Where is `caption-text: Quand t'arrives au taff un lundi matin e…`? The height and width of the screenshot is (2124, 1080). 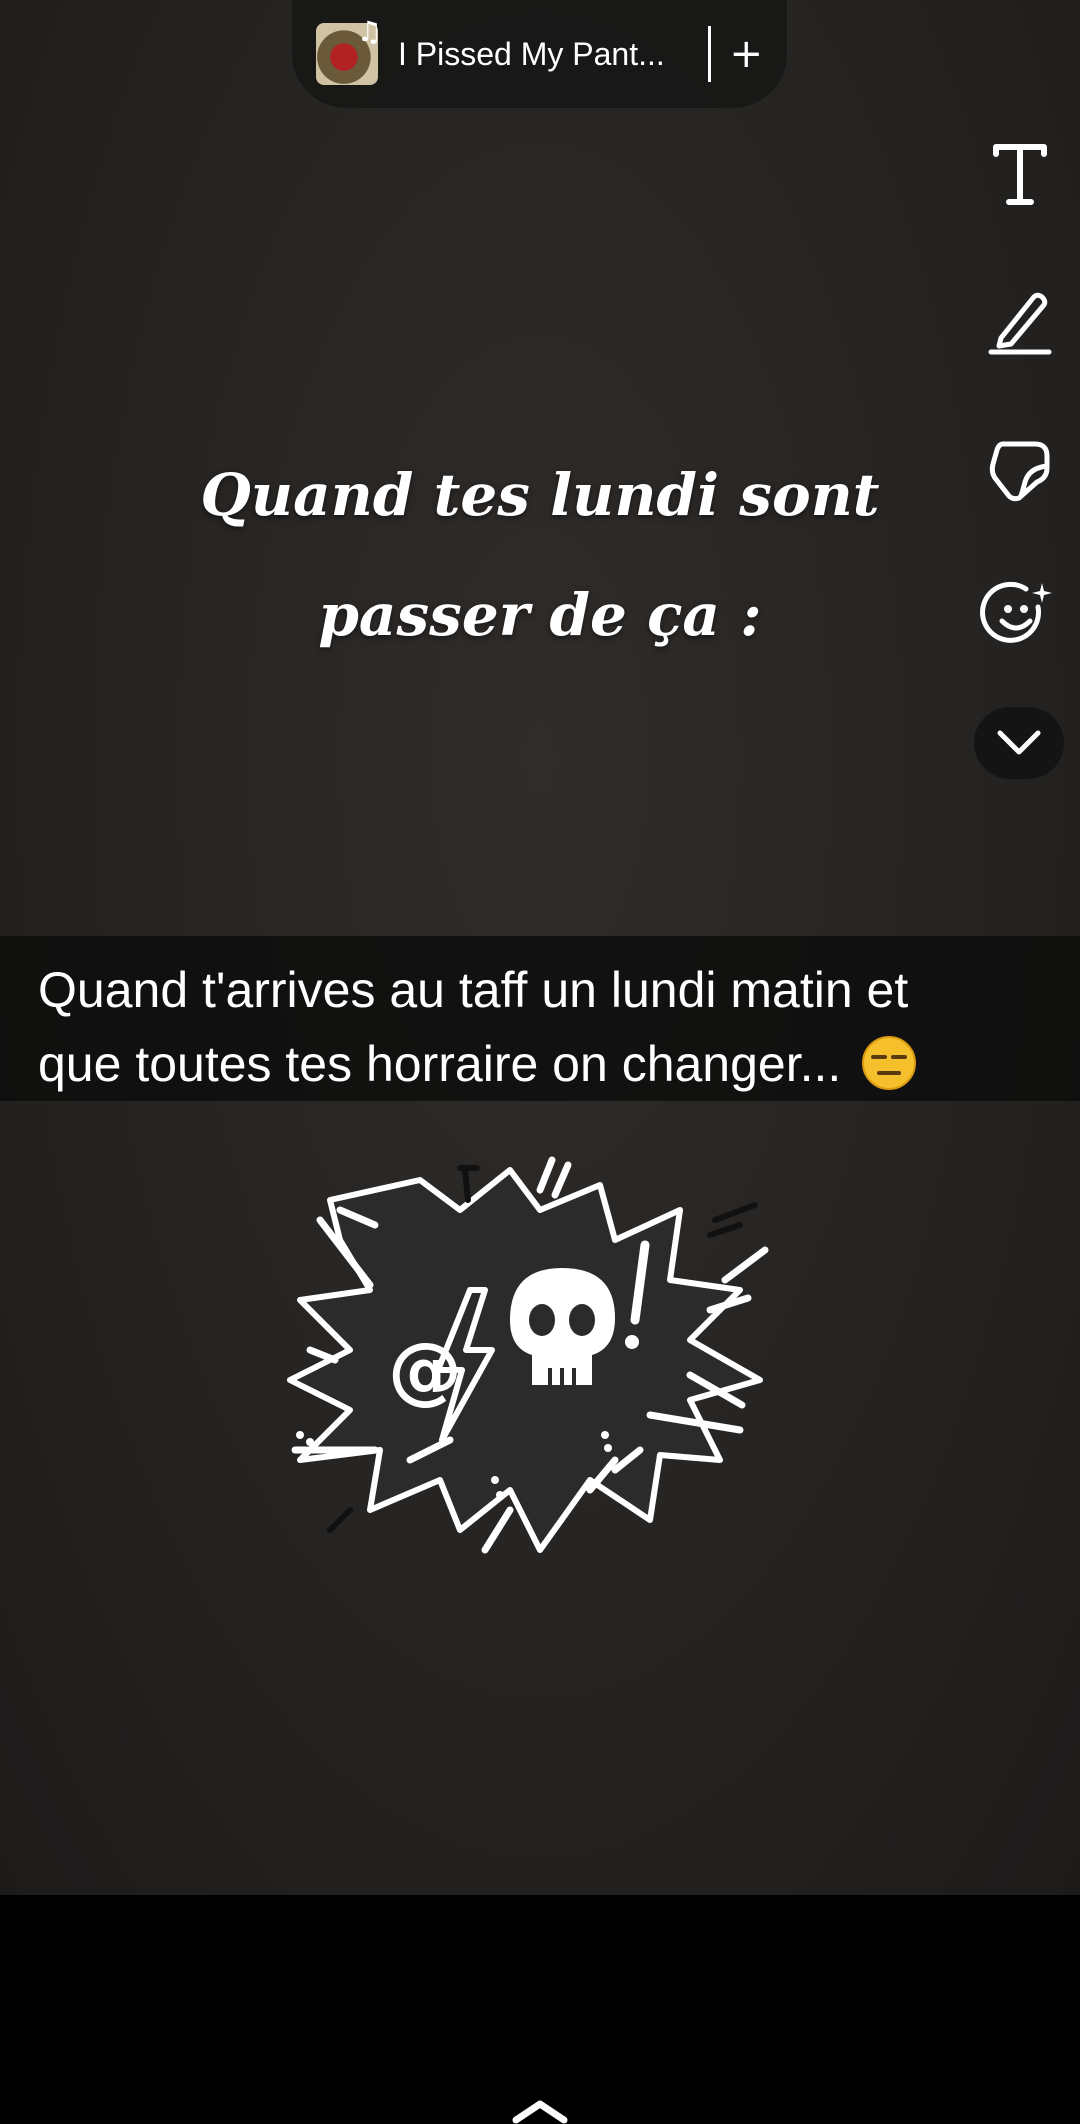 caption-text: Quand t'arrives au taff un lundi matin e… is located at coordinates (559, 1027).